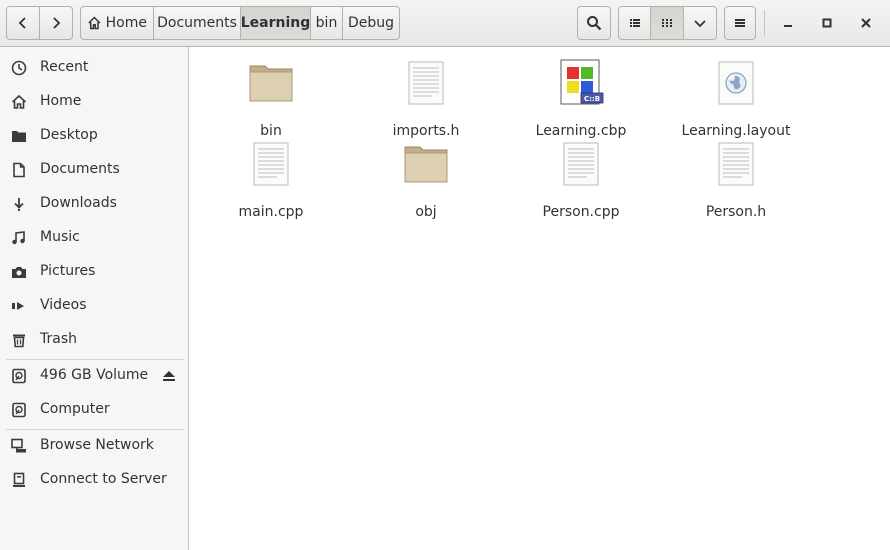 Image resolution: width=890 pixels, height=550 pixels. Describe the element at coordinates (788, 26) in the screenshot. I see `minimize-icon` at that location.